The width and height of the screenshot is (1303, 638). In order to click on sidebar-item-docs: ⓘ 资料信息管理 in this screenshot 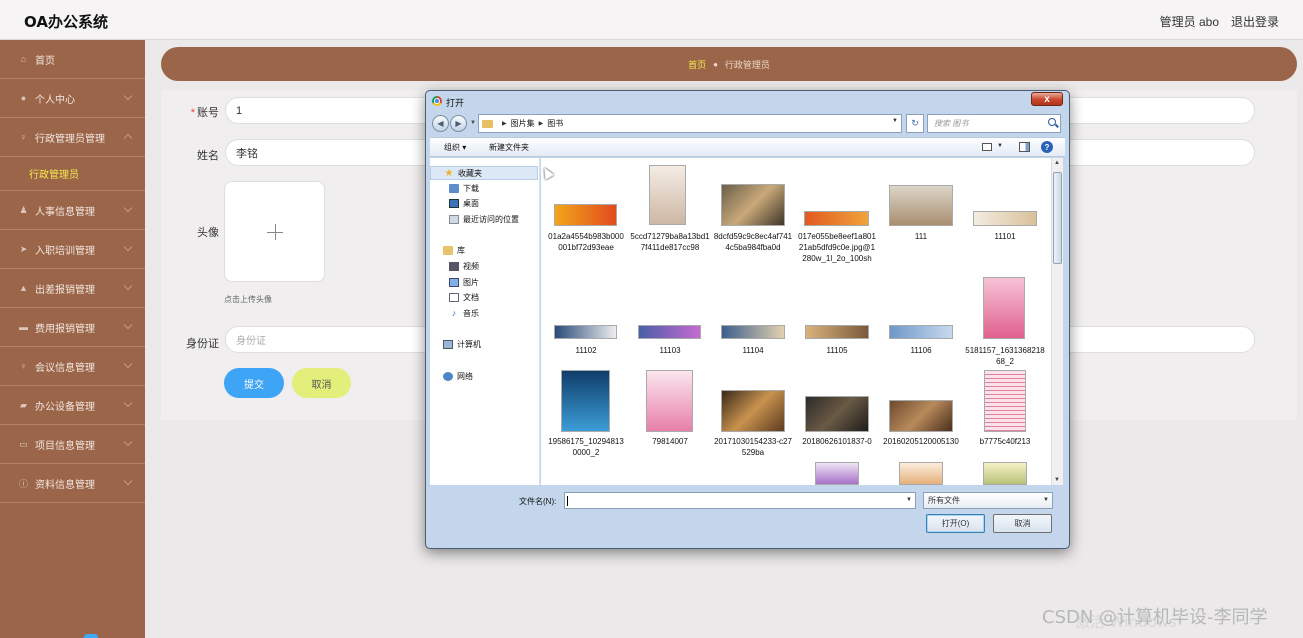, I will do `click(72, 483)`.